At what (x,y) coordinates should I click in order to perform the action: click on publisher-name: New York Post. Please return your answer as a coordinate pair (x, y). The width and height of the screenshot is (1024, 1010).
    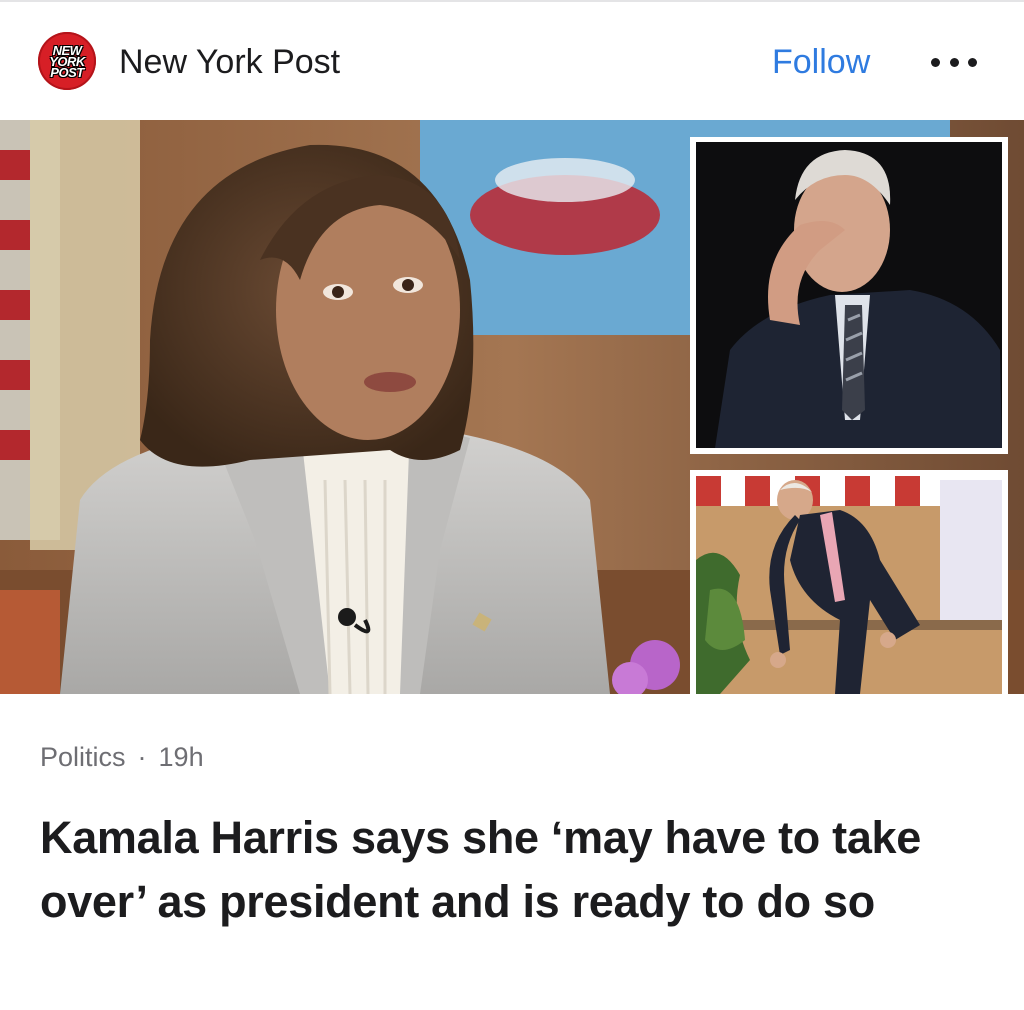
    Looking at the image, I should click on (229, 62).